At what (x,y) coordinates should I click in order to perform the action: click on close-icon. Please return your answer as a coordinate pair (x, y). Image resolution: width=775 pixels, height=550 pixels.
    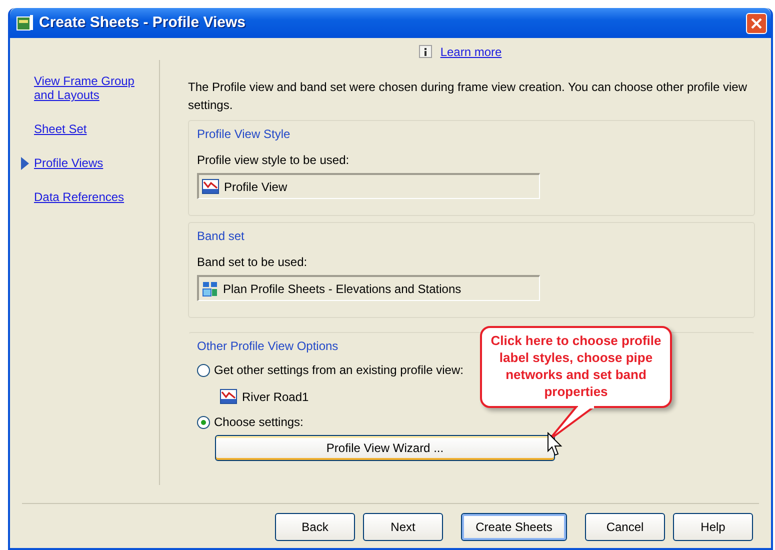
    Looking at the image, I should click on (756, 23).